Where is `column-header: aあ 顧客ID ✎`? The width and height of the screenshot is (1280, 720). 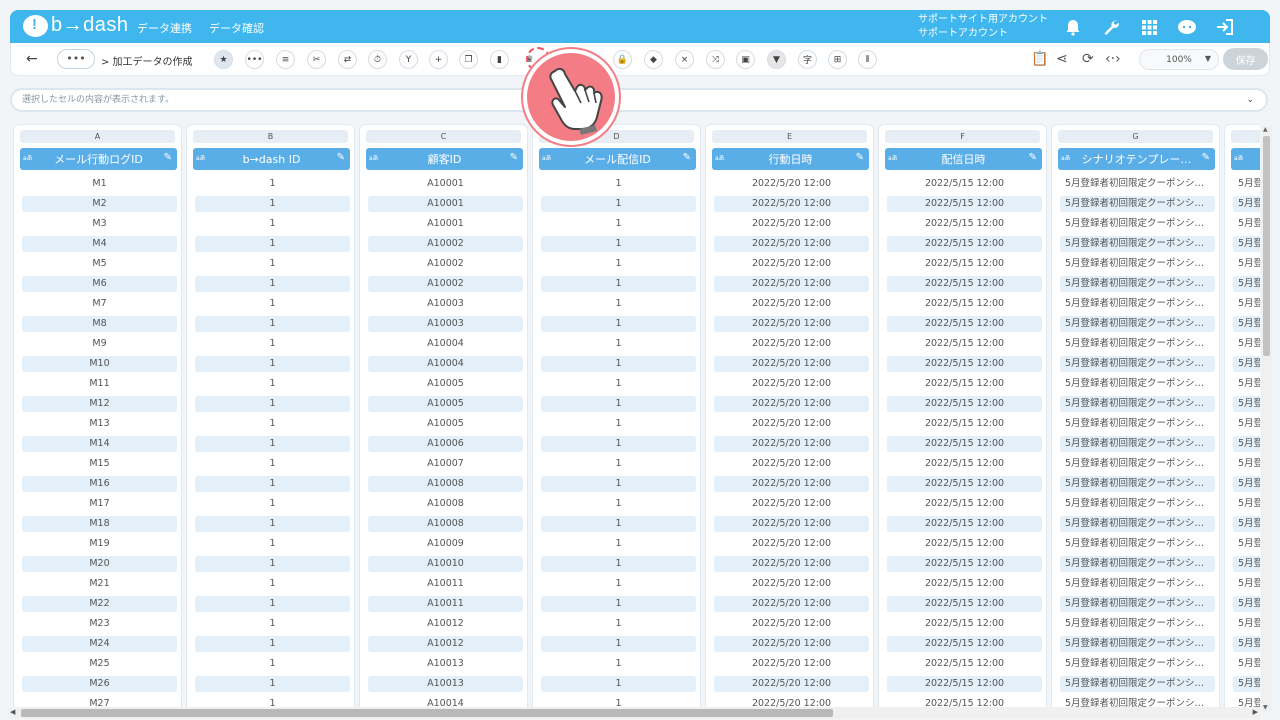 column-header: aあ 顧客ID ✎ is located at coordinates (444, 159).